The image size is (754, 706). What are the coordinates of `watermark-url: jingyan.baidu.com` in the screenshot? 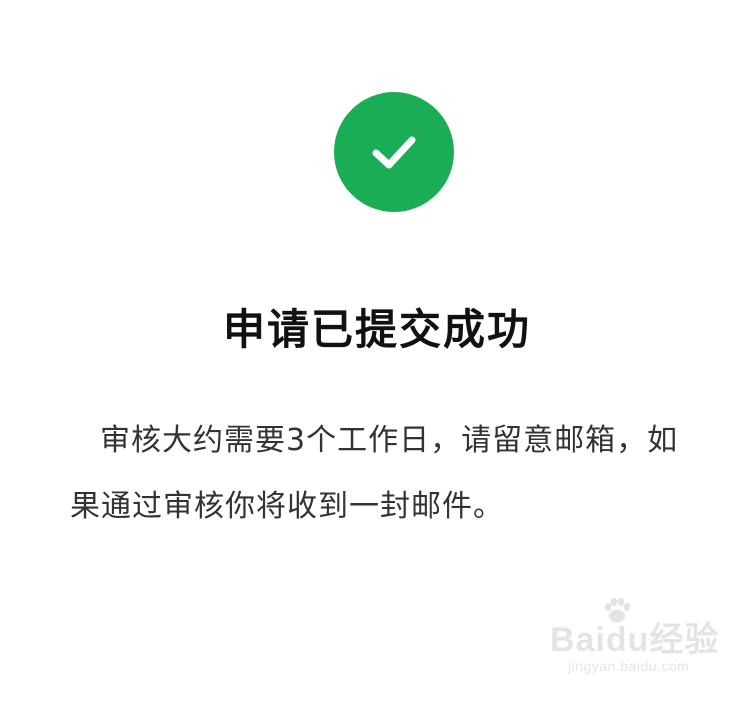 It's located at (629, 666).